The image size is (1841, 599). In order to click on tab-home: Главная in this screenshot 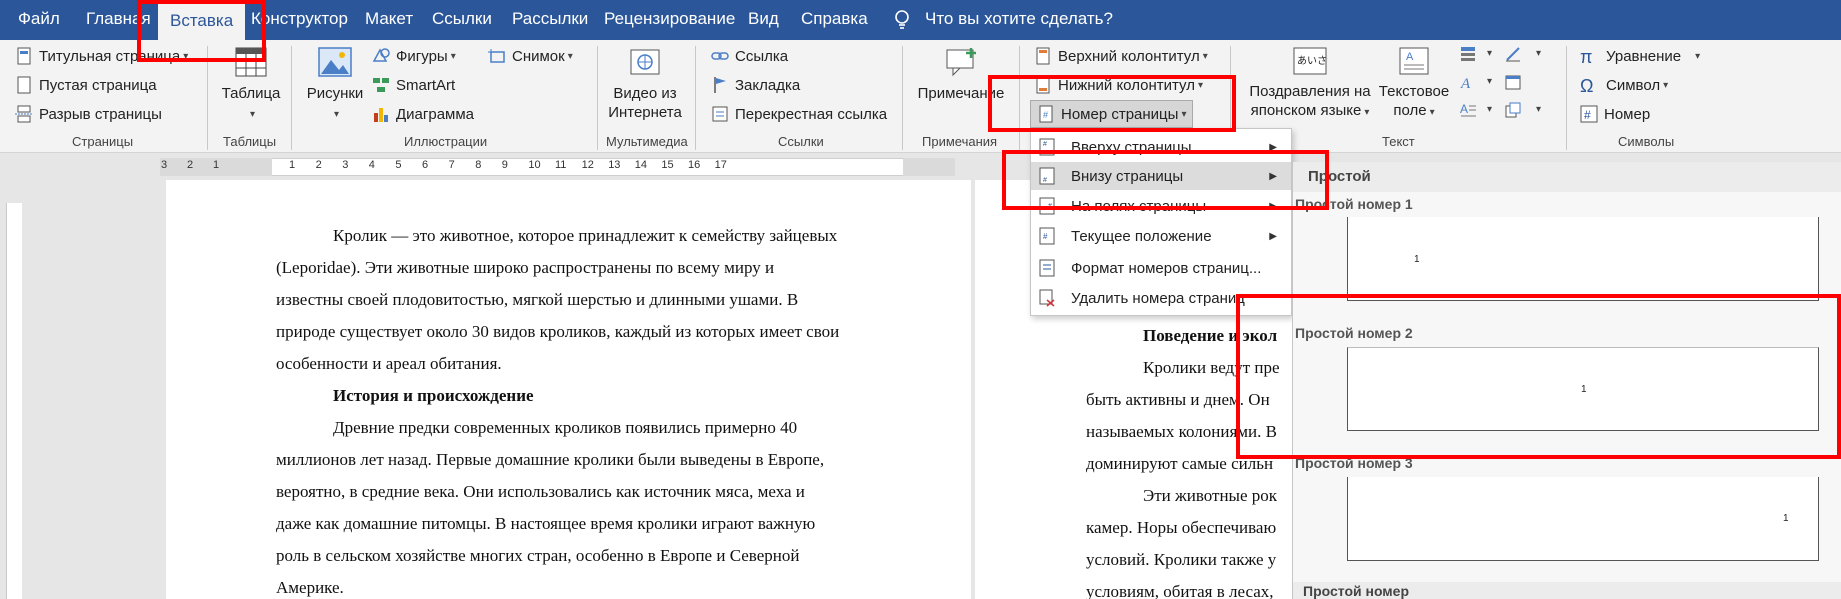, I will do `click(118, 20)`.